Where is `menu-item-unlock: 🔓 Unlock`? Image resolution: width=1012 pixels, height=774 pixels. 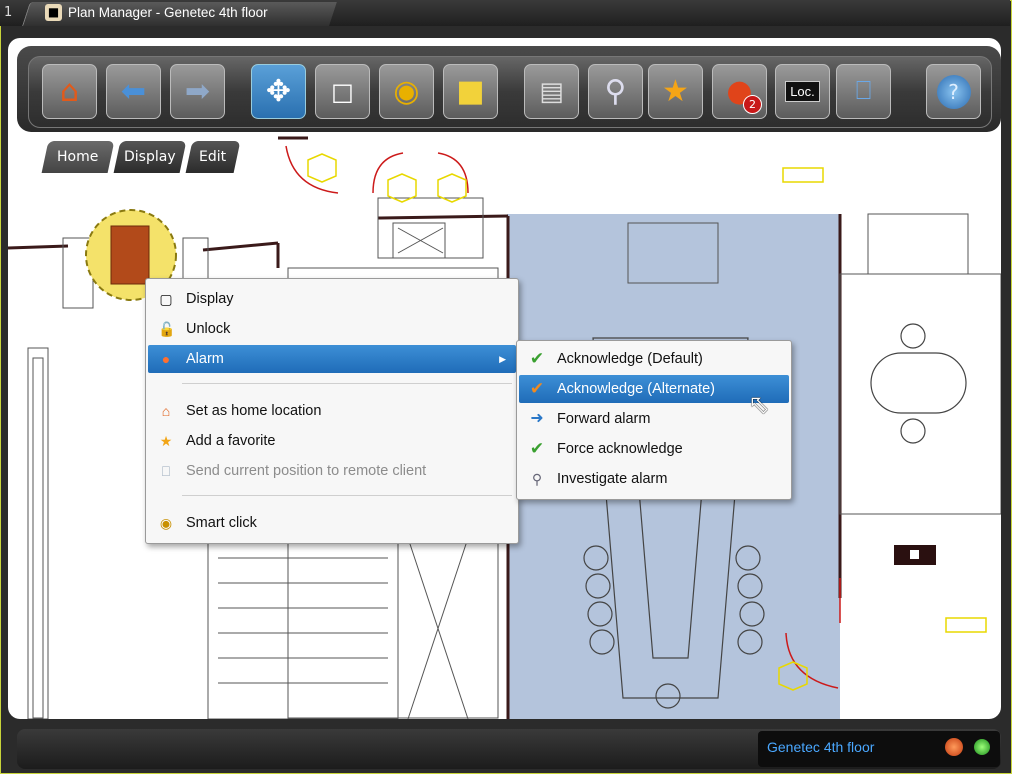 menu-item-unlock: 🔓 Unlock is located at coordinates (332, 329).